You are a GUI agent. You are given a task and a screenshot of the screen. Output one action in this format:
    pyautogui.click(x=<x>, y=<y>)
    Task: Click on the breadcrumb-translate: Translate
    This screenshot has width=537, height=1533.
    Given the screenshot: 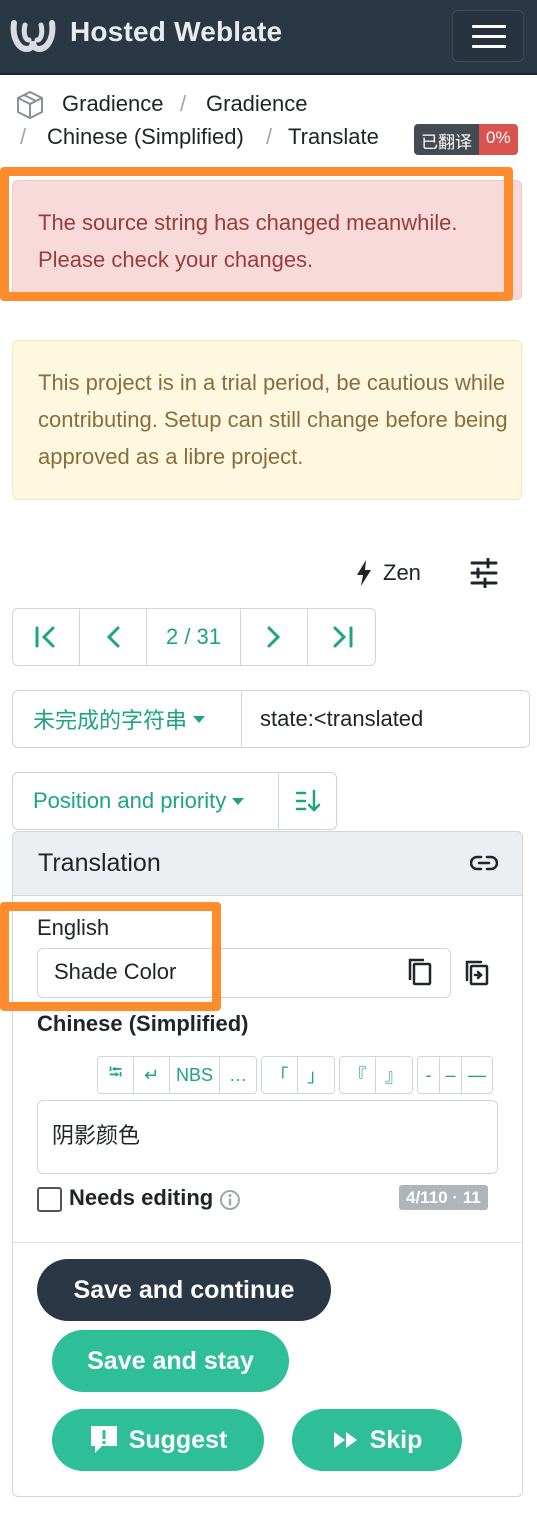 What is the action you would take?
    pyautogui.click(x=333, y=137)
    